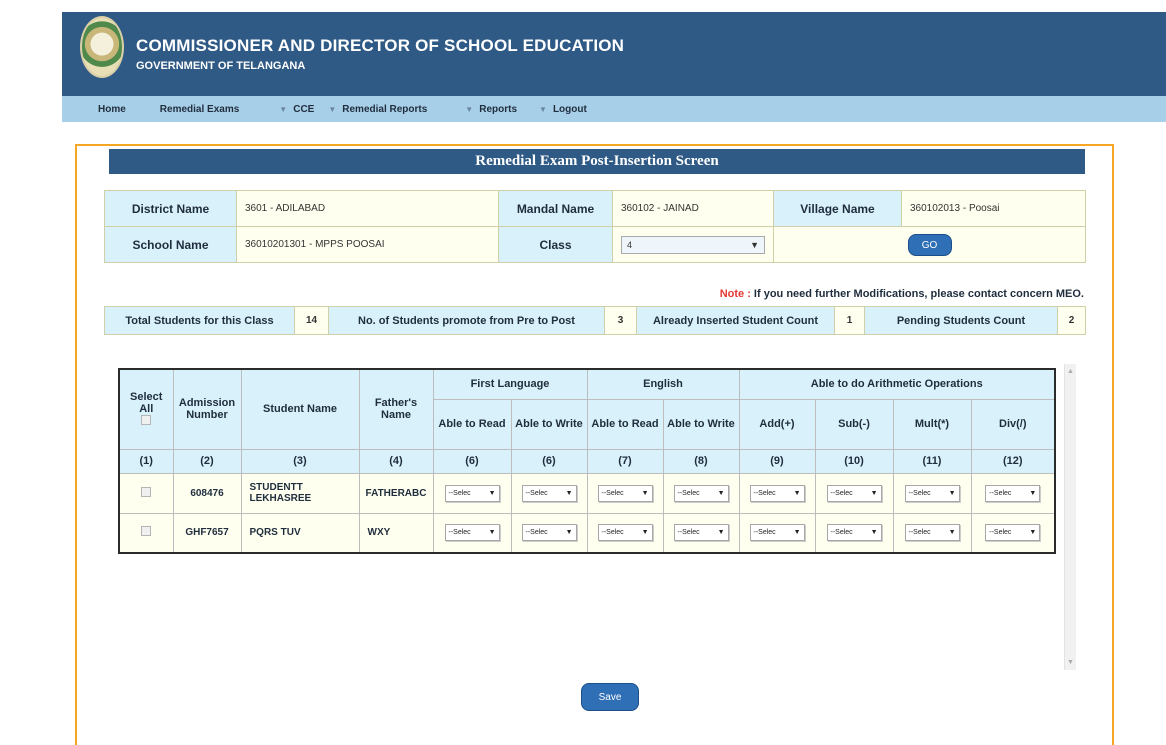  What do you see at coordinates (849, 320) in the screenshot?
I see `inserted-count-value: 1` at bounding box center [849, 320].